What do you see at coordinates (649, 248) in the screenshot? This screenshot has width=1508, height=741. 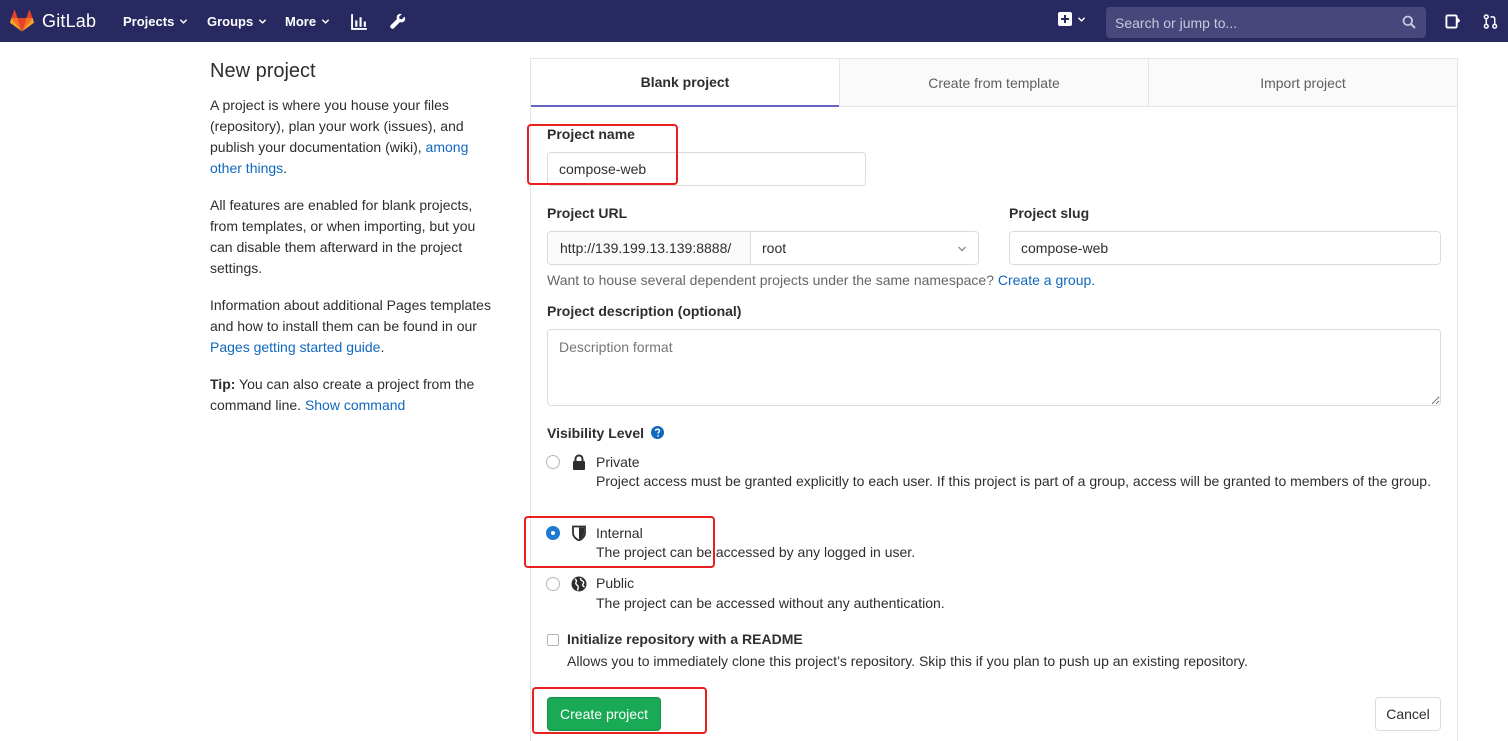 I see `project-url-prefix: http://139.199.13.139:8888/` at bounding box center [649, 248].